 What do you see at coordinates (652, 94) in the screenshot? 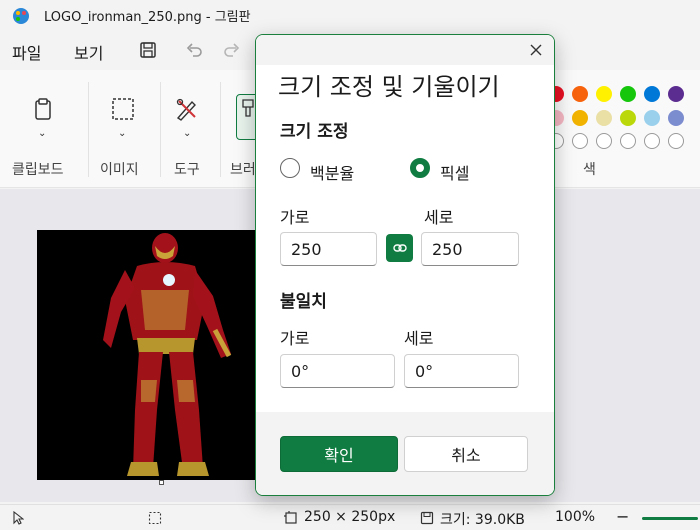
I see `color-swatch-blue` at bounding box center [652, 94].